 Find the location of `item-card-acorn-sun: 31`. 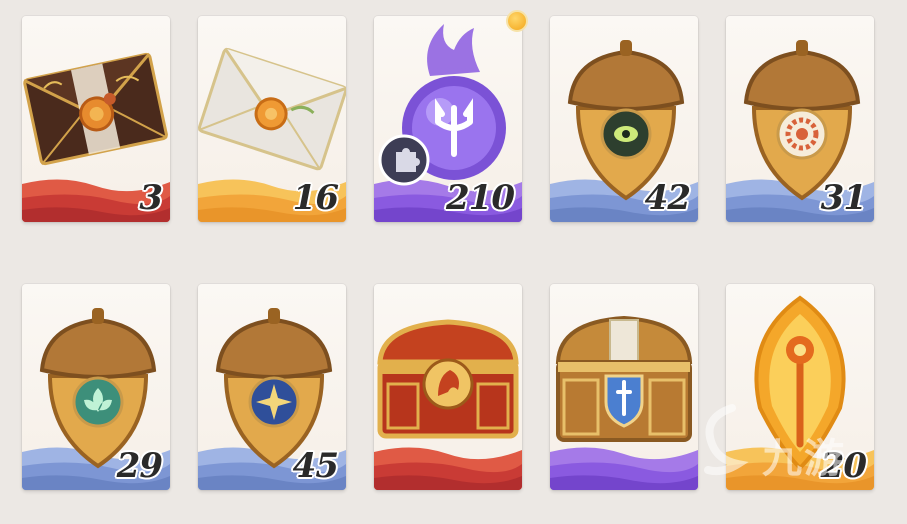

item-card-acorn-sun: 31 is located at coordinates (800, 119).